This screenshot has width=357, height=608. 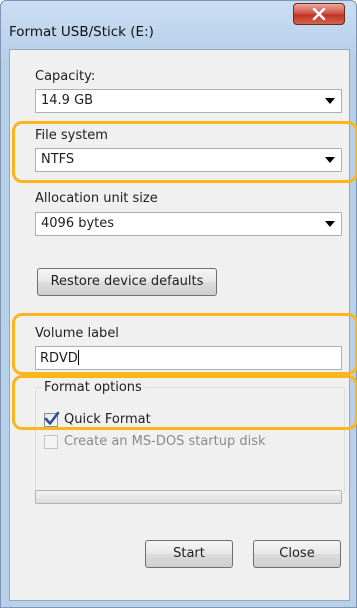 What do you see at coordinates (184, 152) in the screenshot?
I see `file-system-highlight` at bounding box center [184, 152].